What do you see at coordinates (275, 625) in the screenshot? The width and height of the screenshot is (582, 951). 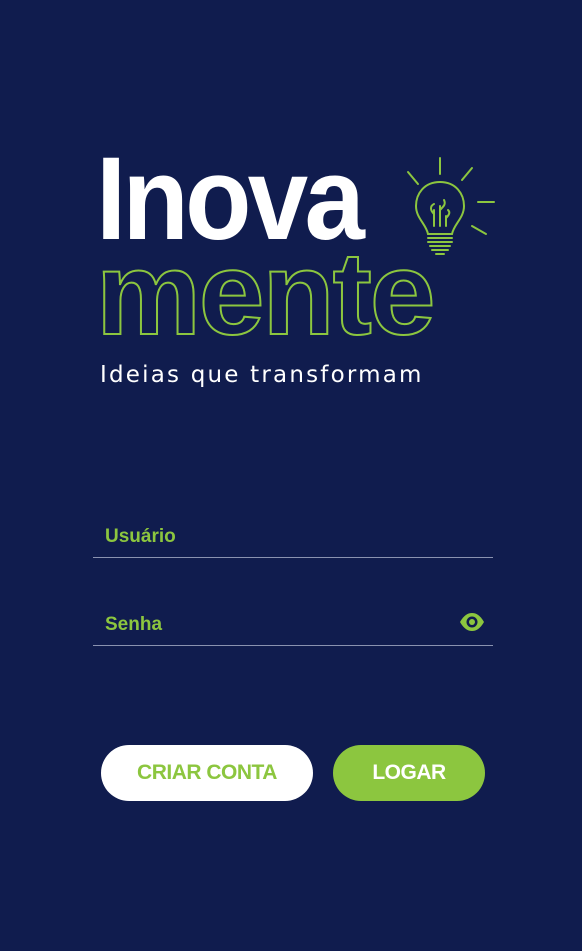 I see `password-input` at bounding box center [275, 625].